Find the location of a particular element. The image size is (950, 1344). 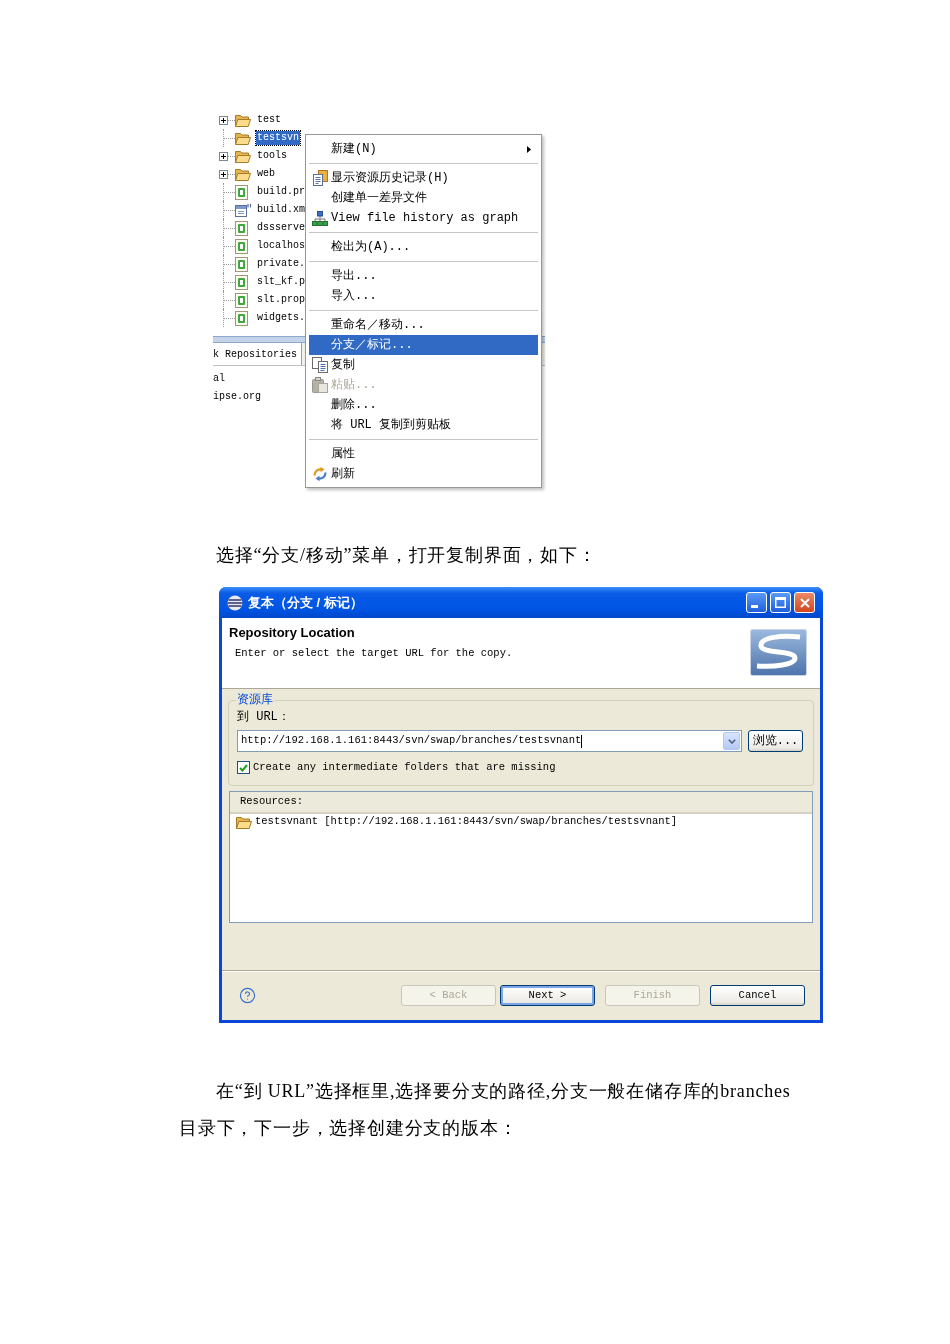

dropdown-button is located at coordinates (731, 741).